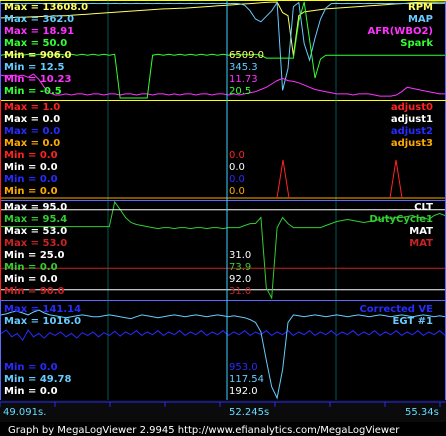  I want to click on series-name: Corrected VE, so click(396, 309).